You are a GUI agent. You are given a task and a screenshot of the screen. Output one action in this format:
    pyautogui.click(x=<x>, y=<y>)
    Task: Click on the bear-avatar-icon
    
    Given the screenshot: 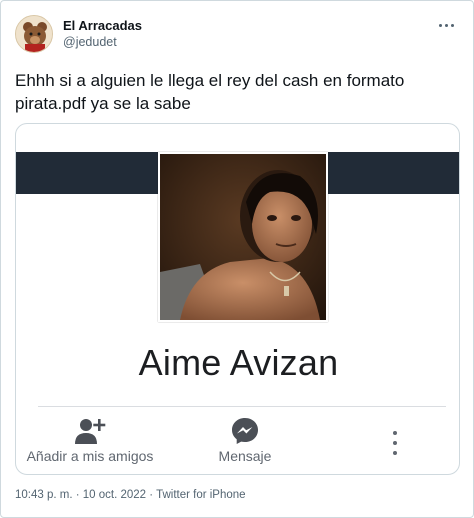 What is the action you would take?
    pyautogui.click(x=34, y=34)
    